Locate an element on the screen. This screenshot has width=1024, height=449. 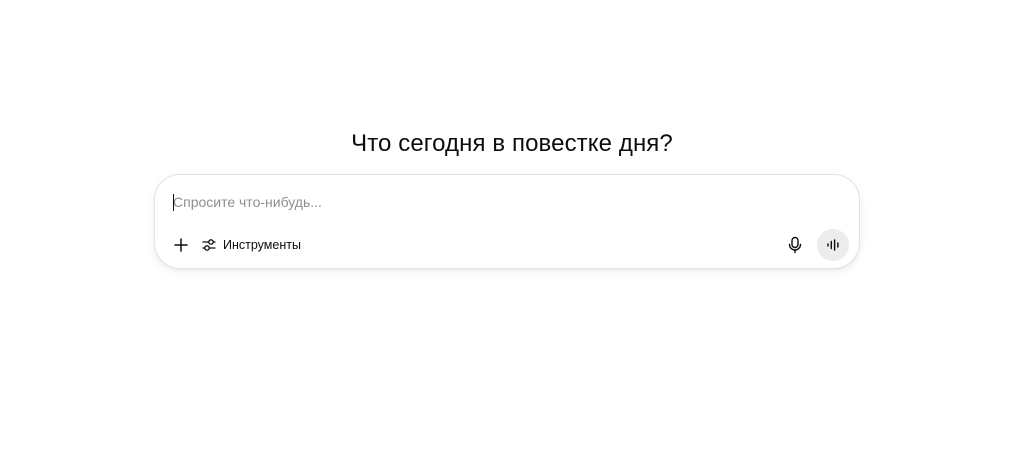
text-caret is located at coordinates (173, 202).